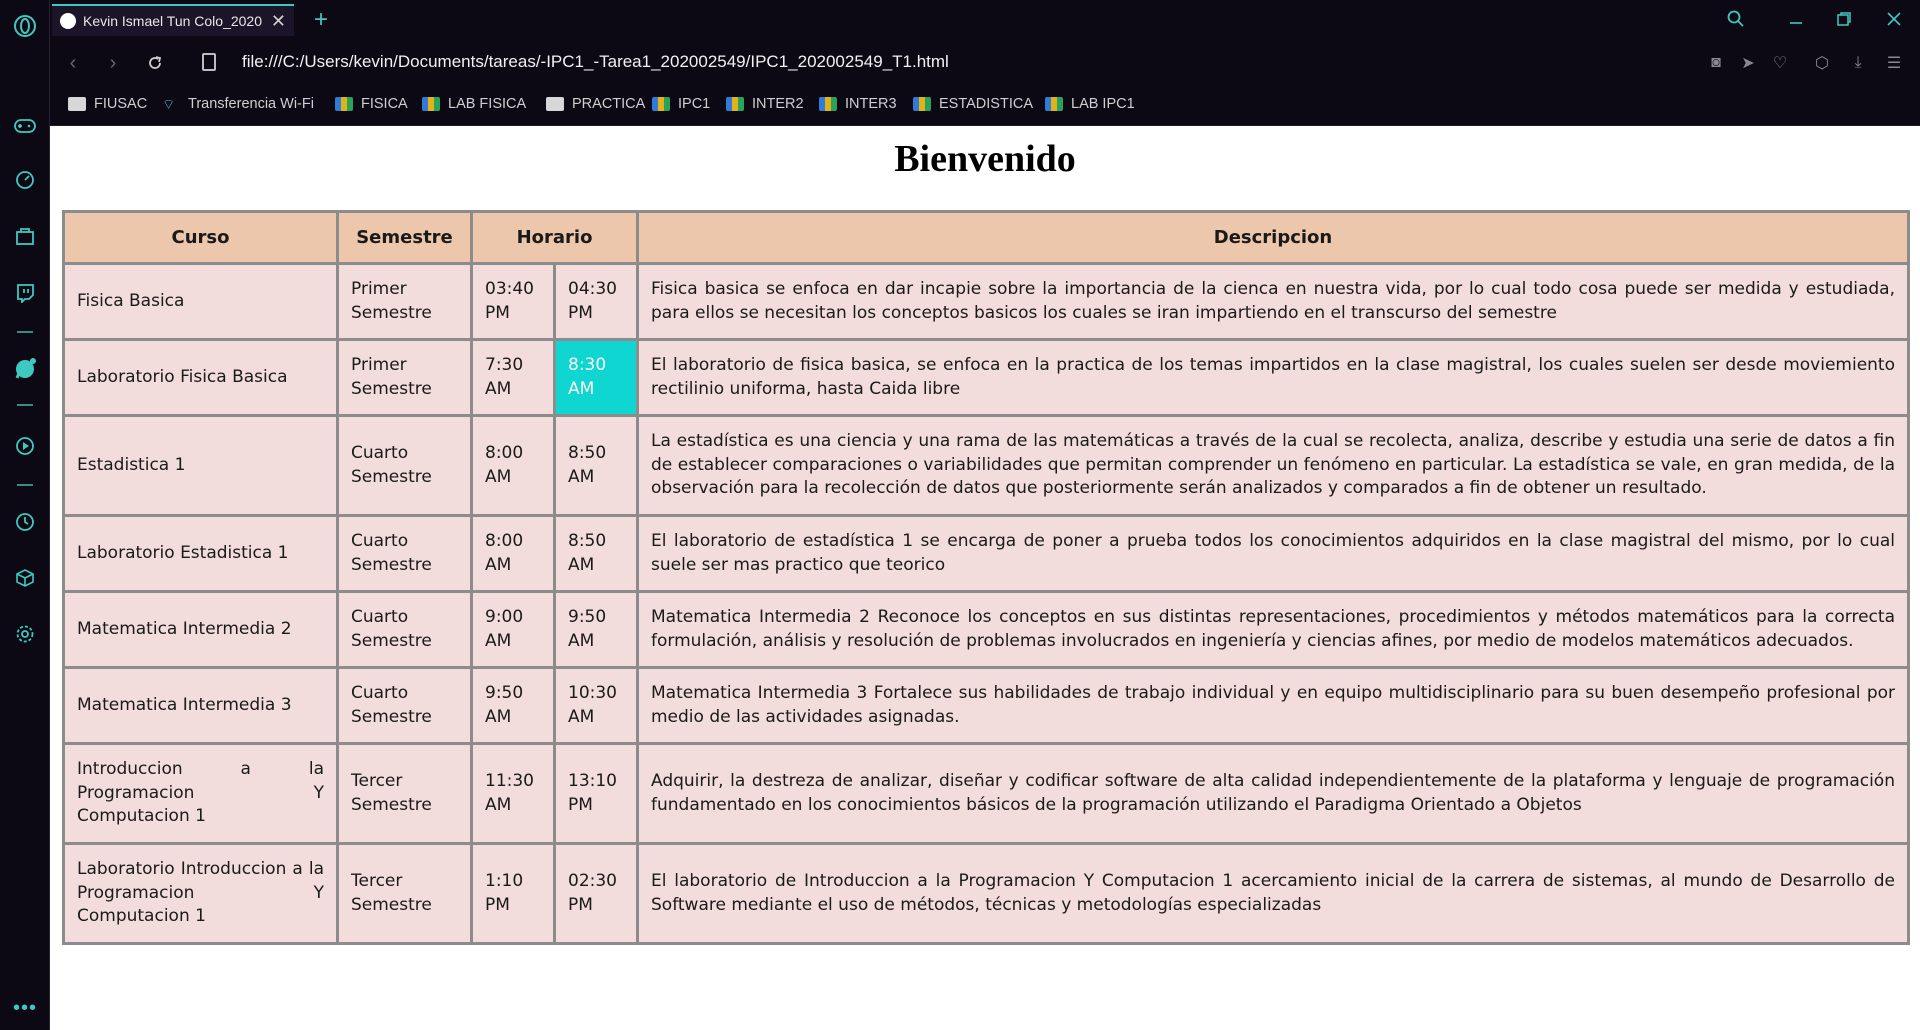 The height and width of the screenshot is (1030, 1920). I want to click on cell-fin-highlighted: 8:30 AM, so click(596, 377).